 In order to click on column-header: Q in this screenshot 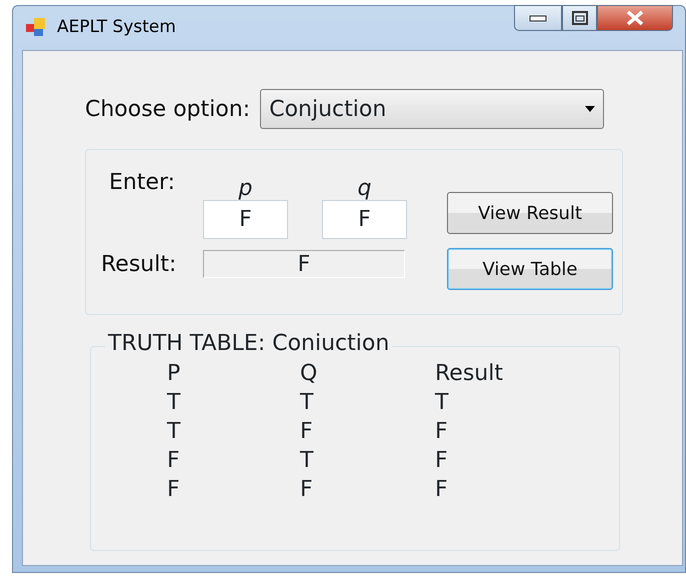, I will do `click(309, 374)`.